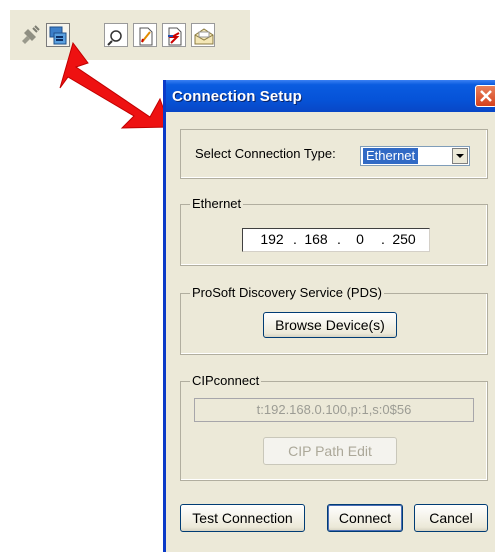 The image size is (495, 552). What do you see at coordinates (265, 153) in the screenshot?
I see `connection-type-label: Select Connection Type:` at bounding box center [265, 153].